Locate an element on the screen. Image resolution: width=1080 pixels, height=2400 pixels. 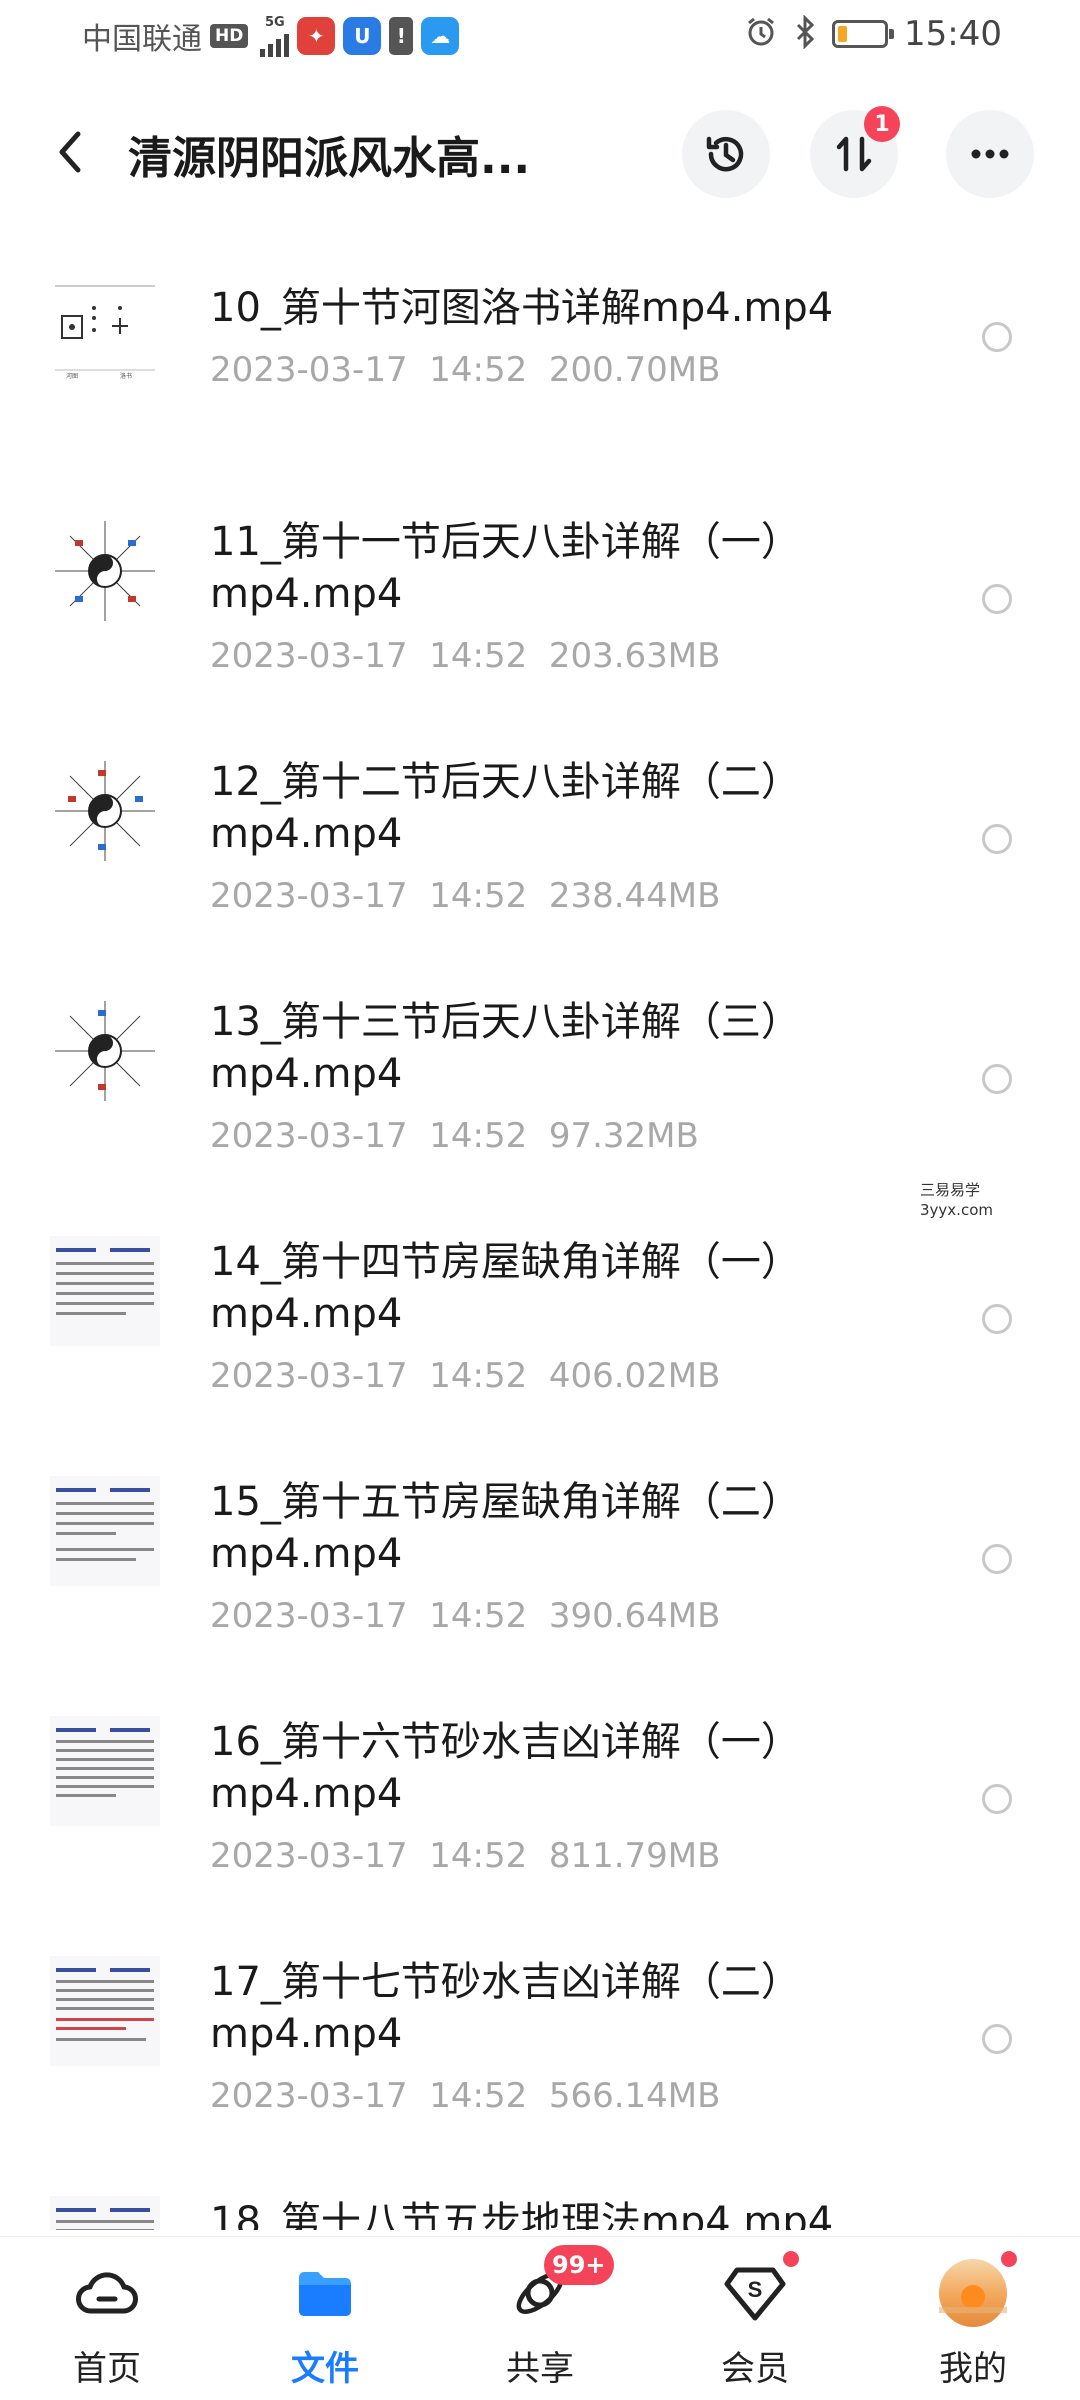
more-button is located at coordinates (990, 154).